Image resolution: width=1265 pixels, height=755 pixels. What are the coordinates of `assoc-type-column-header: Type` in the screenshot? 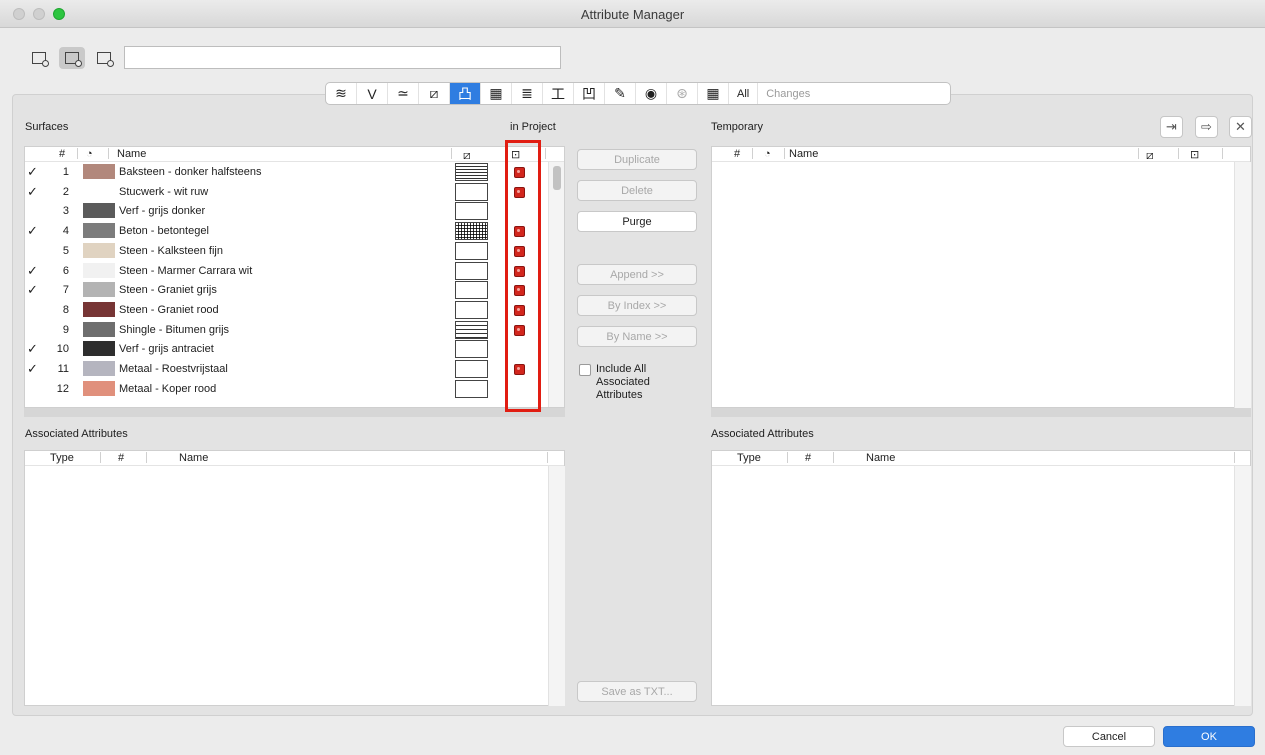 It's located at (62, 458).